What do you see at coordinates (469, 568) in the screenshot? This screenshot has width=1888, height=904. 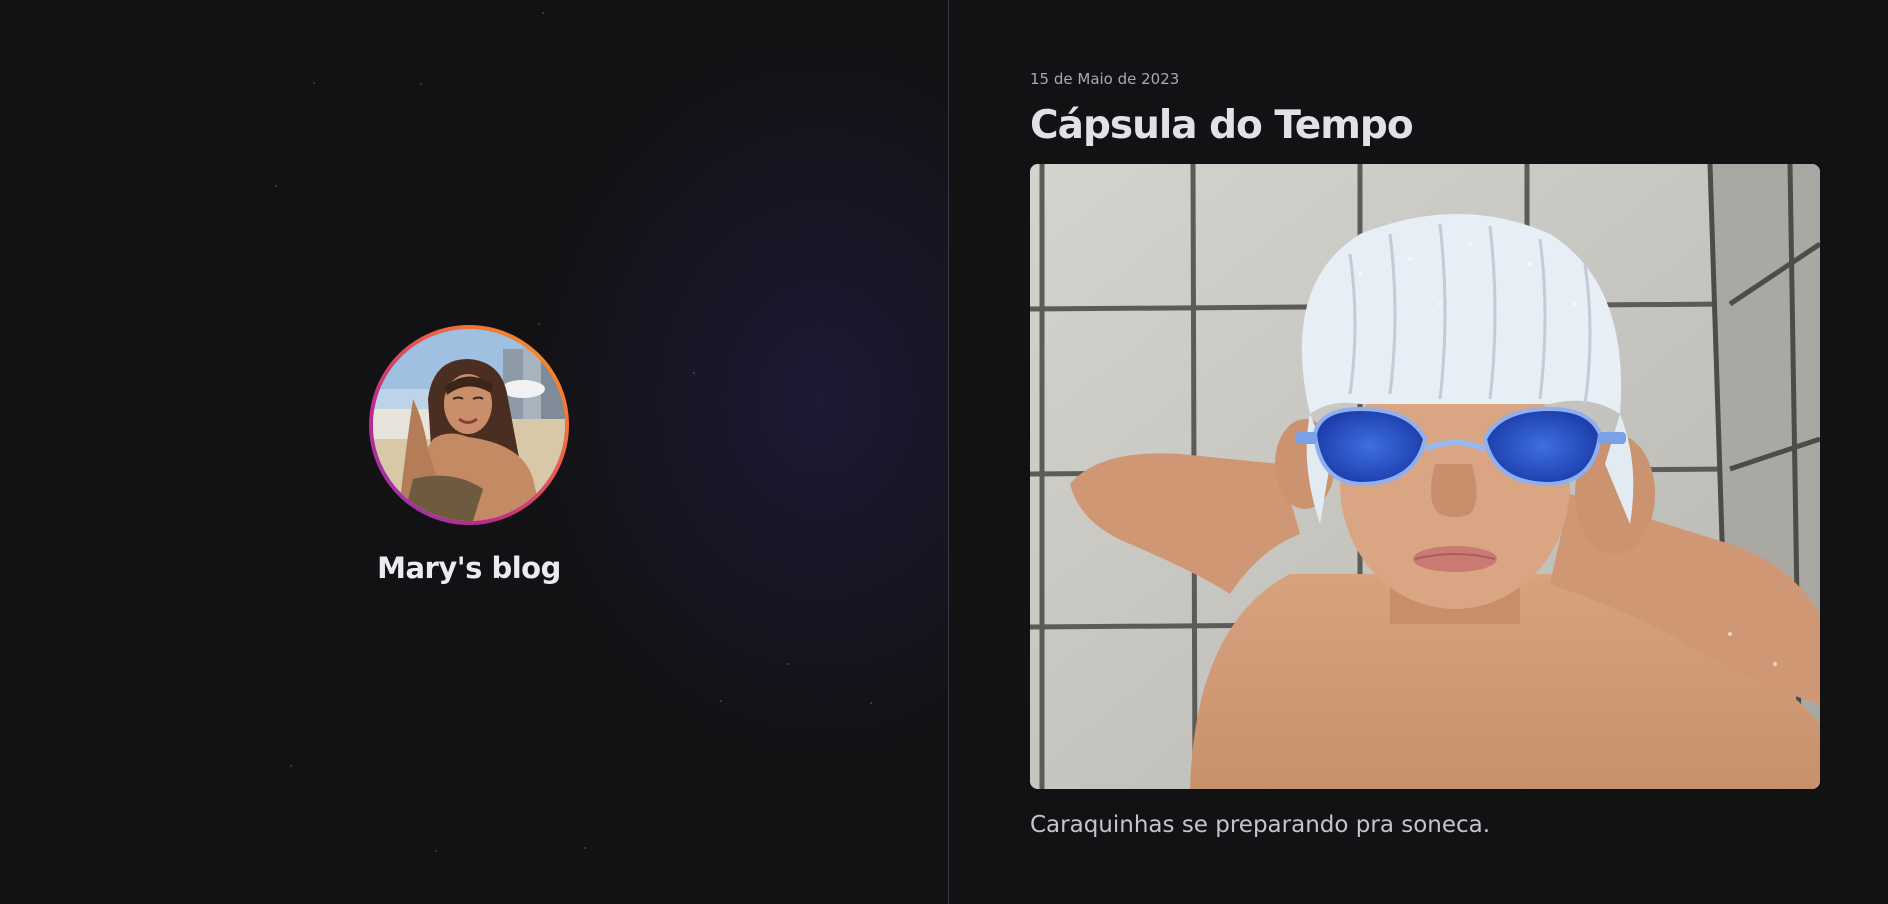 I see `blog-title: Mary's blog` at bounding box center [469, 568].